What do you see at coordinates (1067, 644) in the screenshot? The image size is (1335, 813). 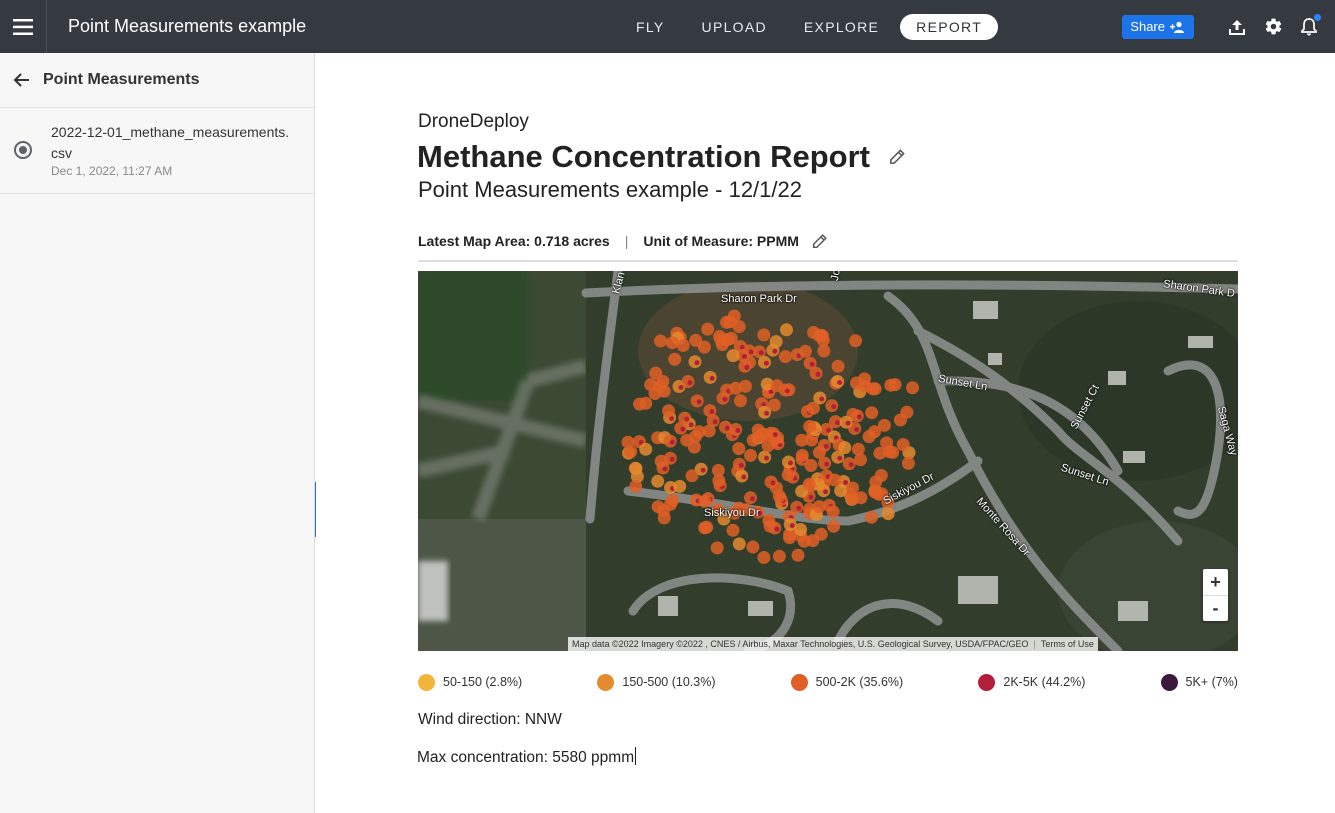 I see `terms-link: Terms of Use` at bounding box center [1067, 644].